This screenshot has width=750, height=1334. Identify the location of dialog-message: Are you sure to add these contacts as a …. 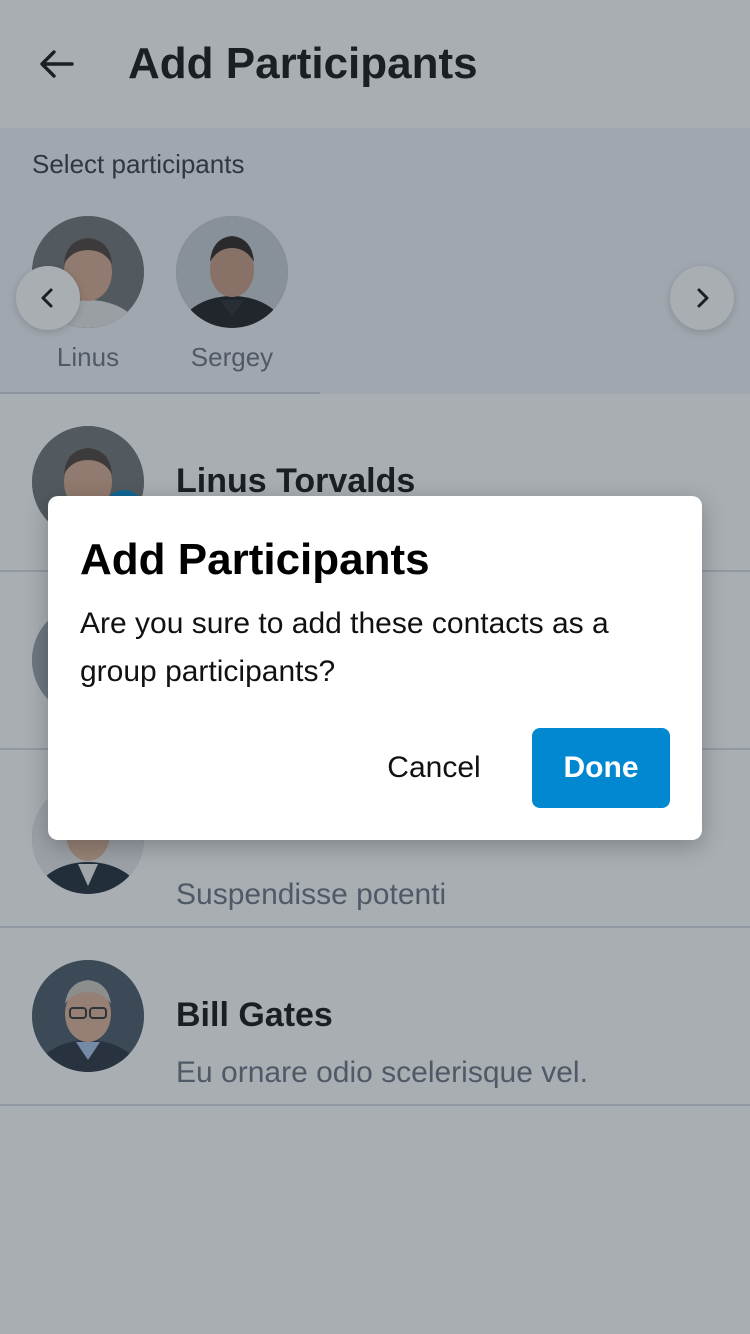
(344, 647).